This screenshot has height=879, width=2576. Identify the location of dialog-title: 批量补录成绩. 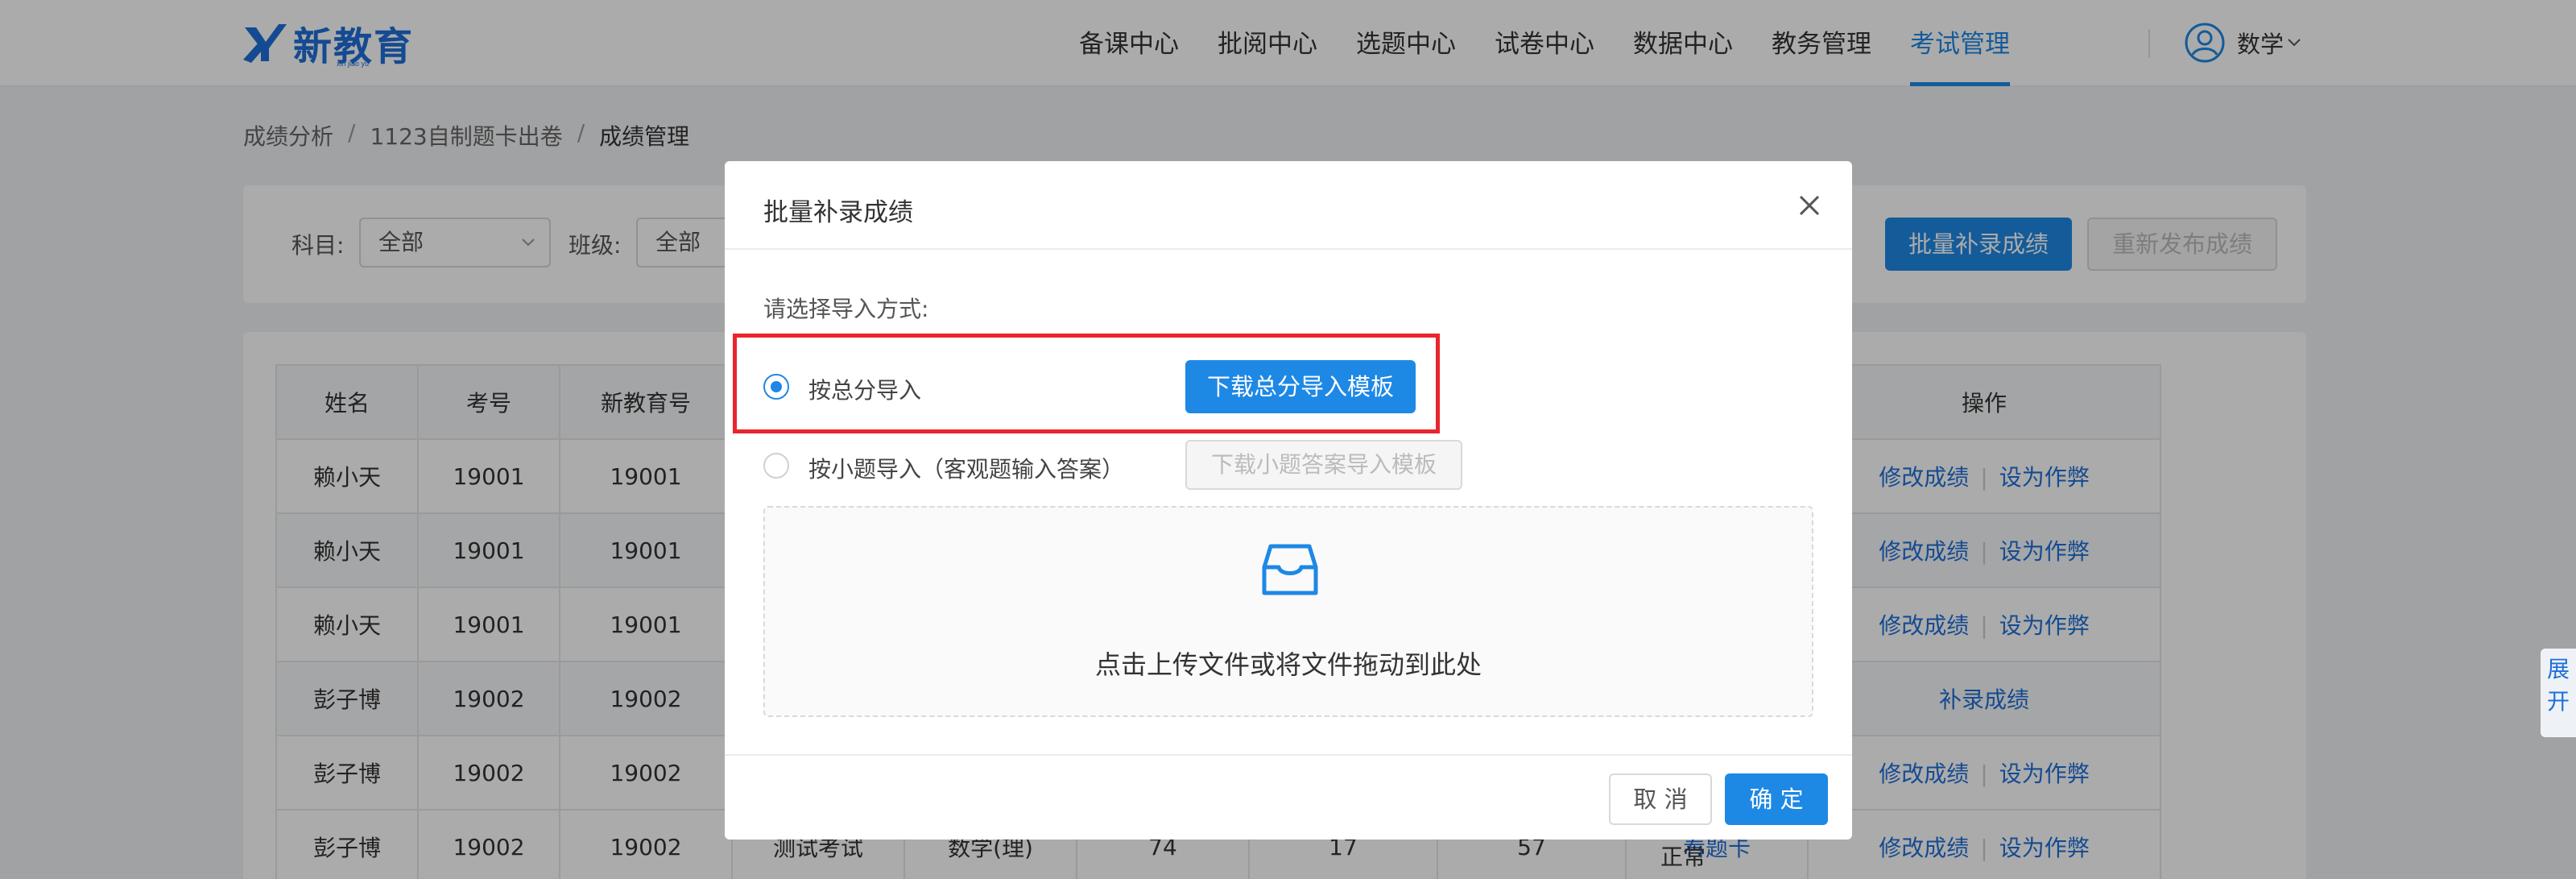
(838, 212).